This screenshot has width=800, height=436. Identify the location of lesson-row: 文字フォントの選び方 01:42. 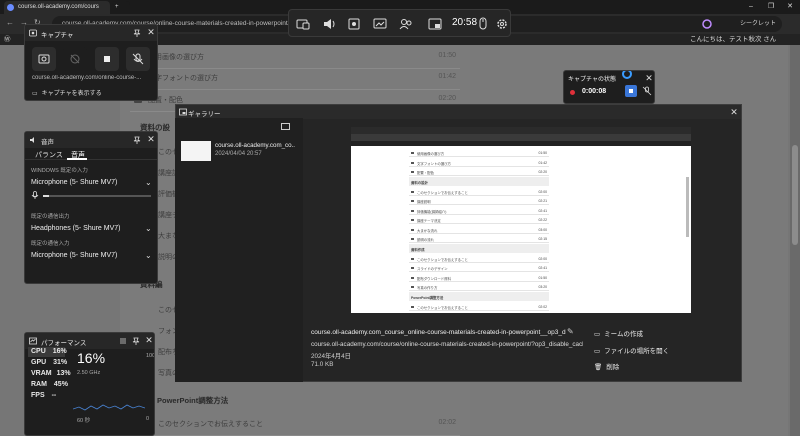
(295, 78).